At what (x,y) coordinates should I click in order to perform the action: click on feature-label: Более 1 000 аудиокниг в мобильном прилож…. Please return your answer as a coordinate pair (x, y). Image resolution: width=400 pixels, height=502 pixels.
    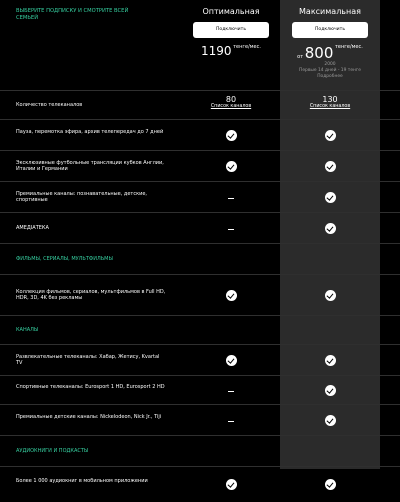
    Looking at the image, I should click on (82, 481).